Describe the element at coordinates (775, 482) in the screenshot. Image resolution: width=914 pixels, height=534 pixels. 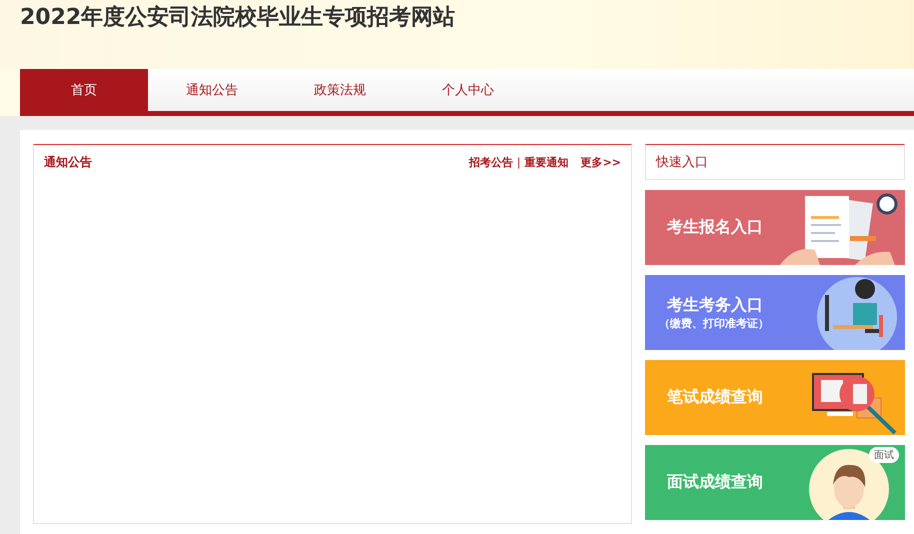
I see `entry-banner: 面试成绩查询 面试` at that location.